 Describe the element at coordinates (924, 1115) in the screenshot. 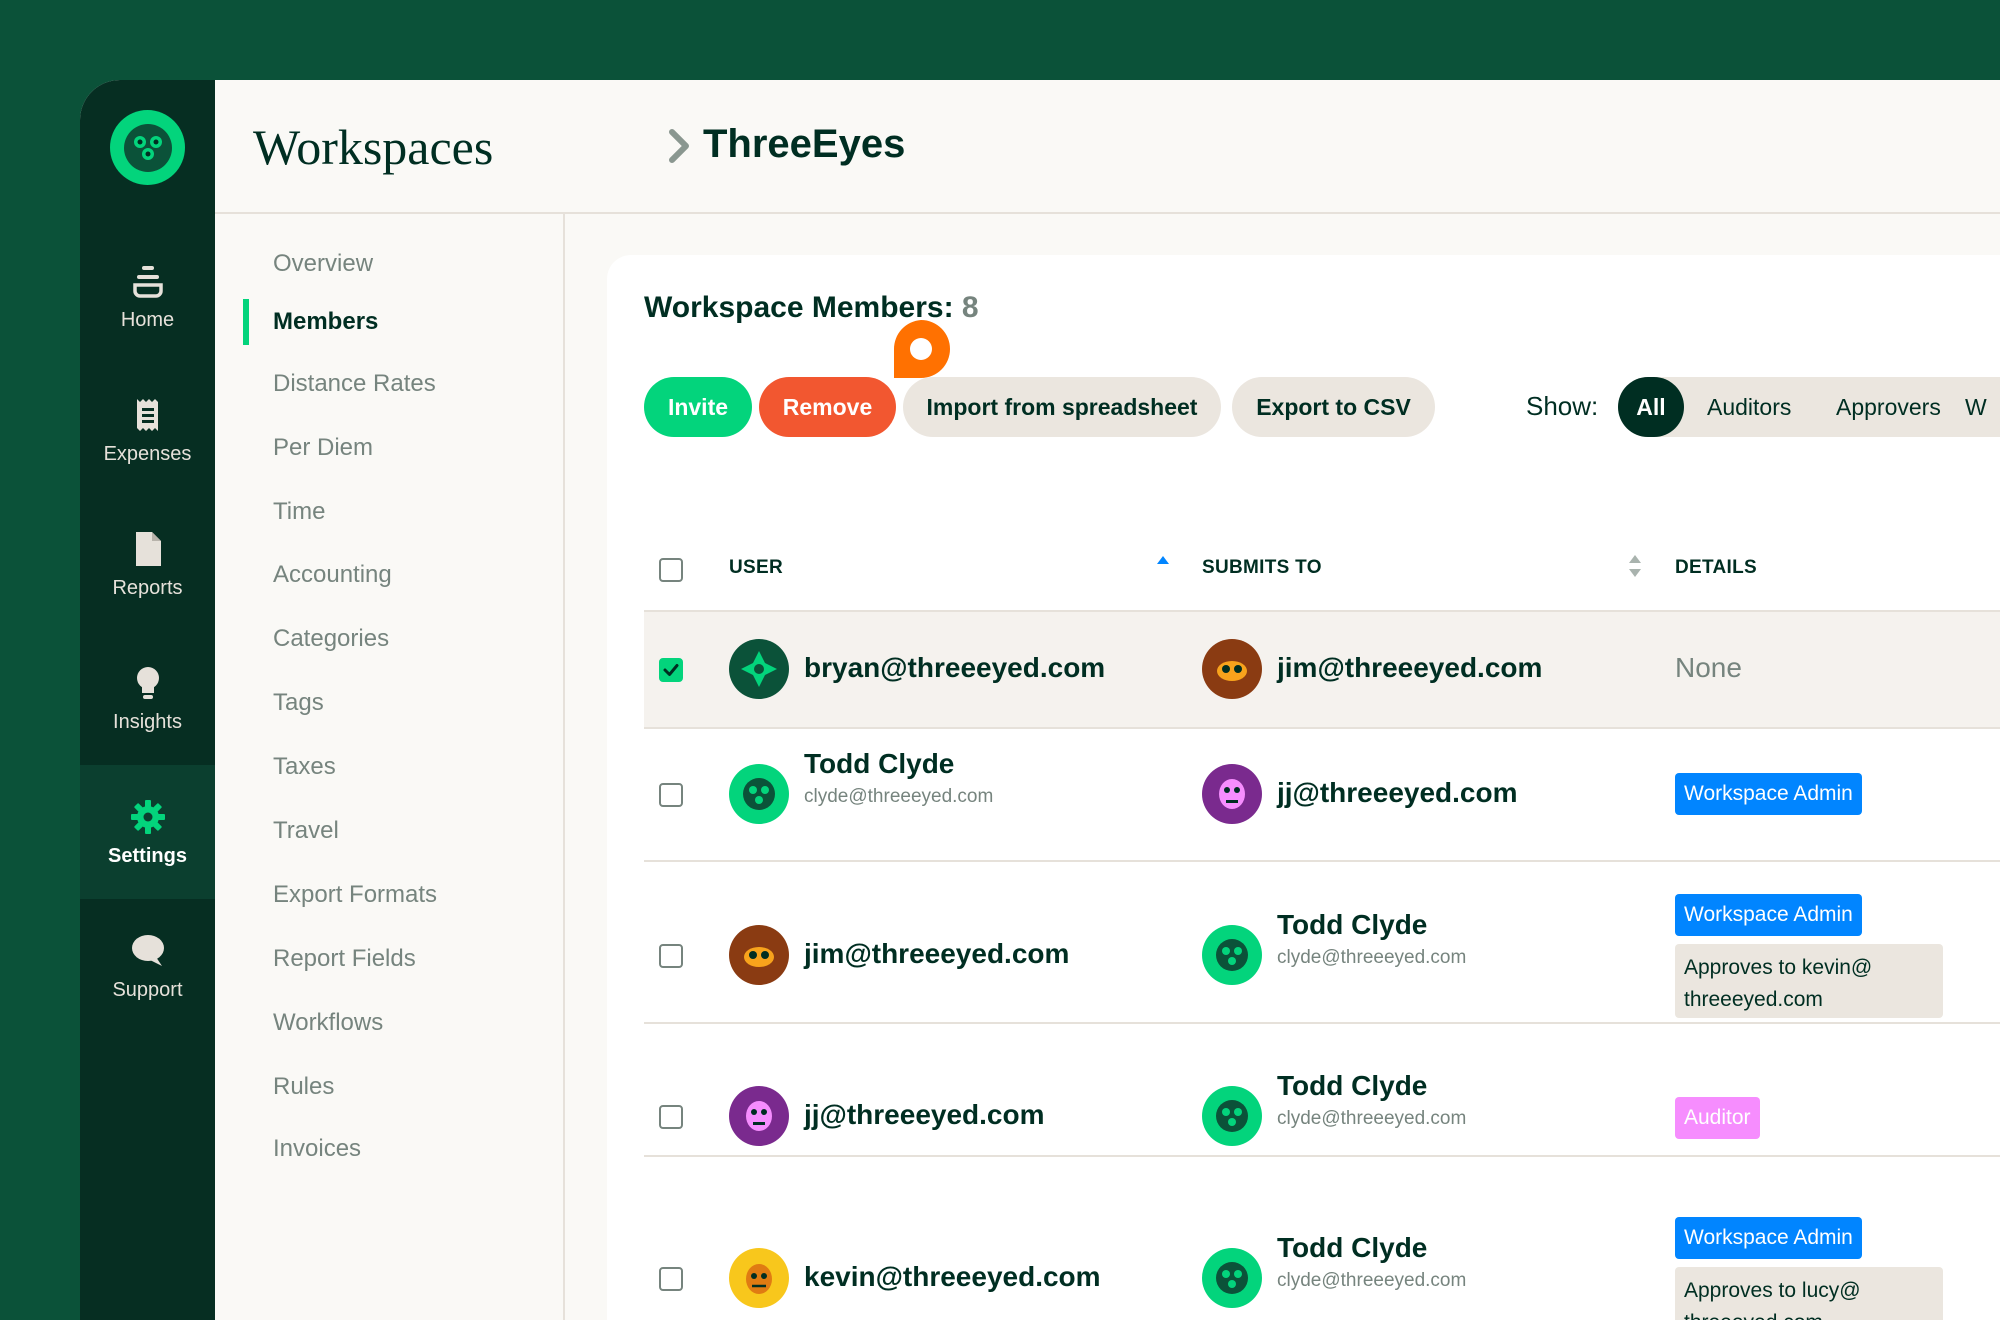

I see `user-email: jj@threeeyed.com` at that location.